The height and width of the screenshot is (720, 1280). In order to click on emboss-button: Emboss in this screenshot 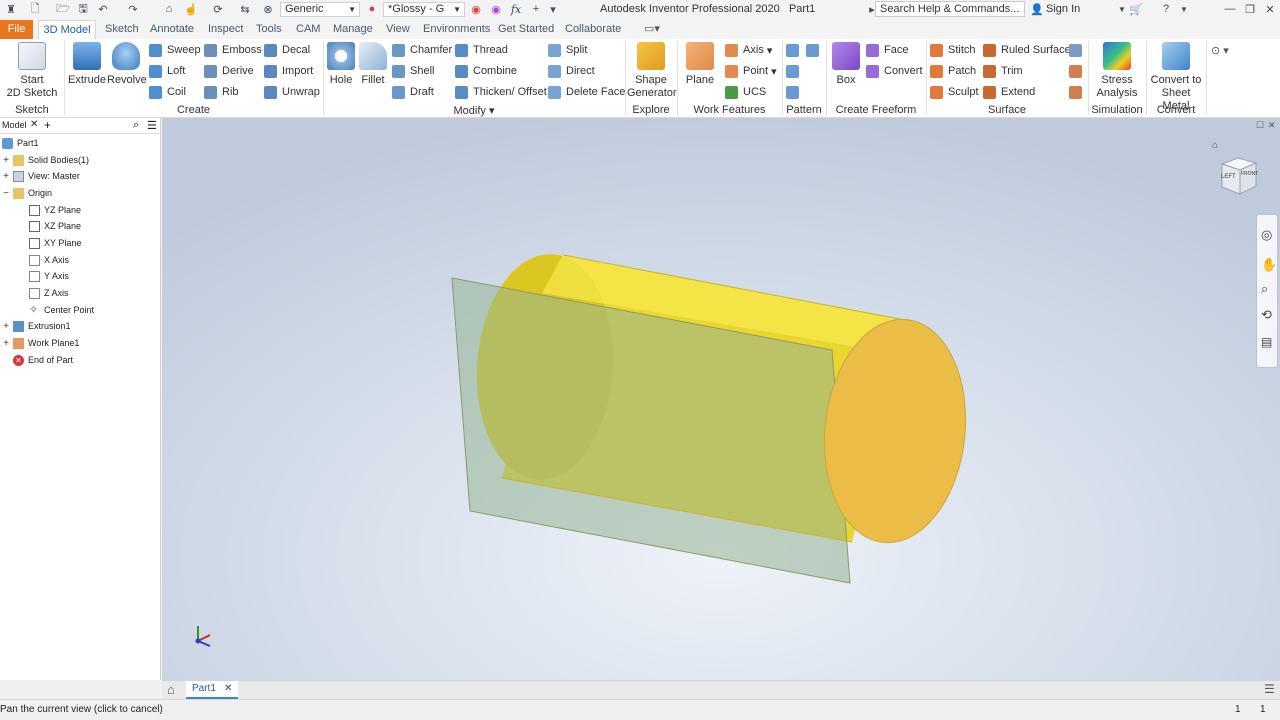, I will do `click(233, 50)`.